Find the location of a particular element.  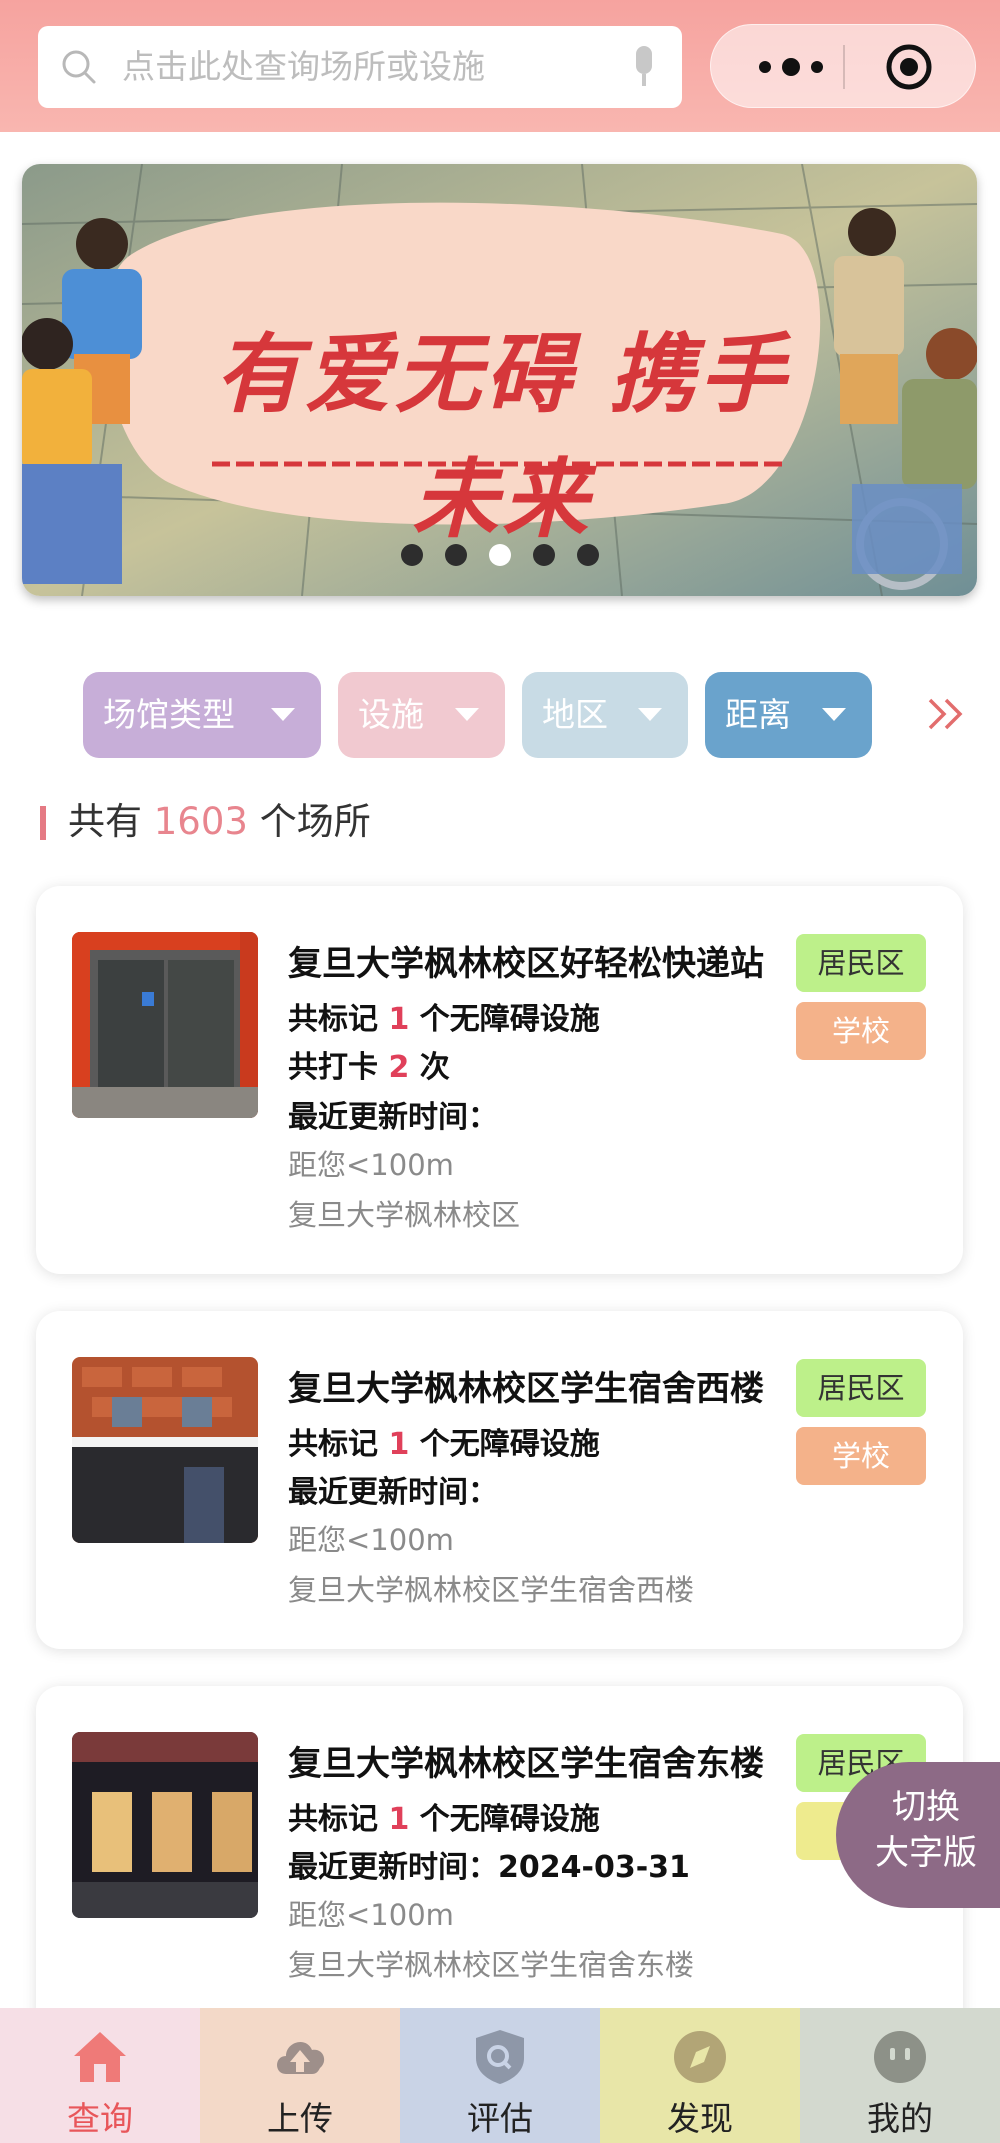

filter-distance: 距离 is located at coordinates (788, 715).